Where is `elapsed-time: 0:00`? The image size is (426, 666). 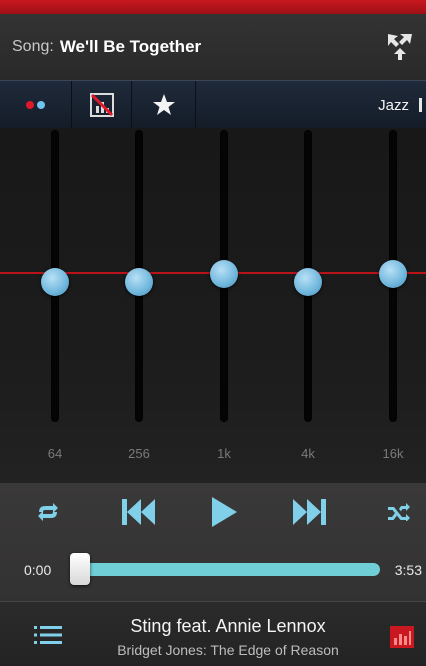 elapsed-time: 0:00 is located at coordinates (38, 570).